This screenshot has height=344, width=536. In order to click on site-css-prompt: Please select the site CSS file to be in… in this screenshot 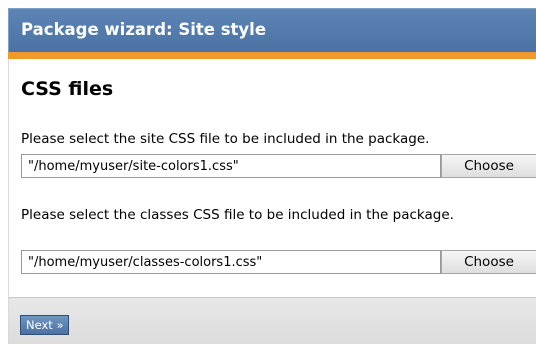, I will do `click(225, 139)`.